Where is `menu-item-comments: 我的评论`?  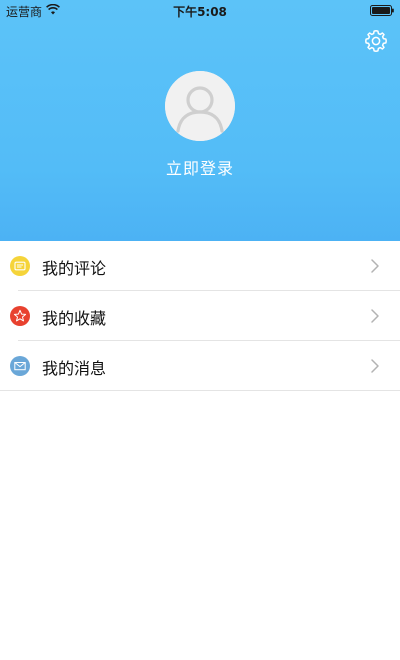 menu-item-comments: 我的评论 is located at coordinates (200, 266).